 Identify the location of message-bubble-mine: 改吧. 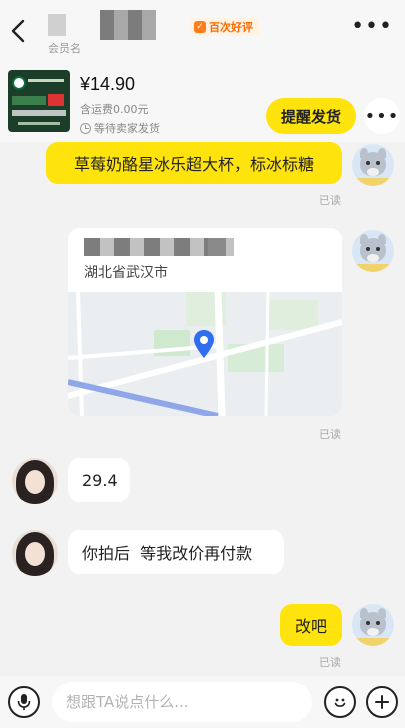
(311, 625).